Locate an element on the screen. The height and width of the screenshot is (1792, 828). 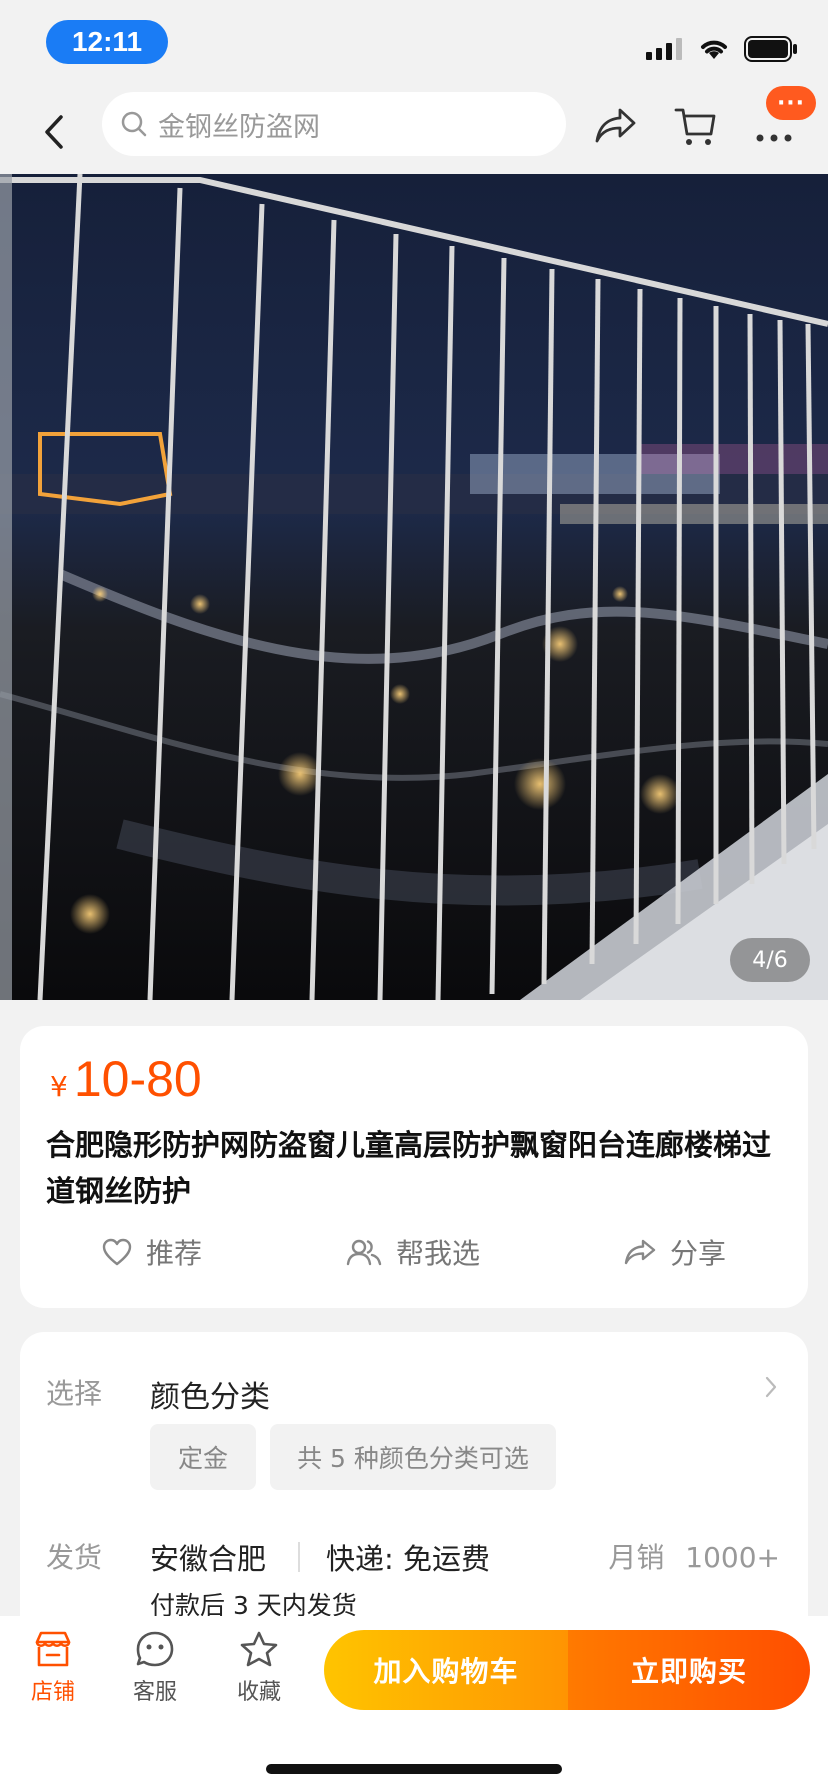
product-actions: 推荐 帮我选 分享 is located at coordinates (414, 1257).